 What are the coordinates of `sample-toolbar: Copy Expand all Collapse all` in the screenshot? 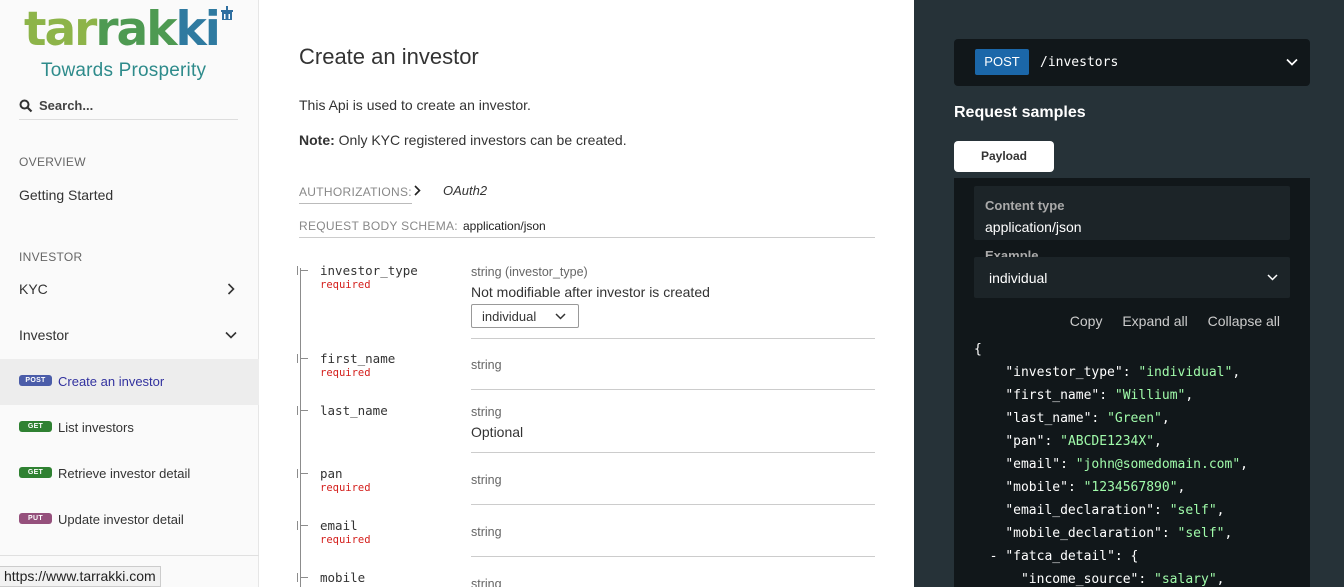 It's located at (1167, 321).